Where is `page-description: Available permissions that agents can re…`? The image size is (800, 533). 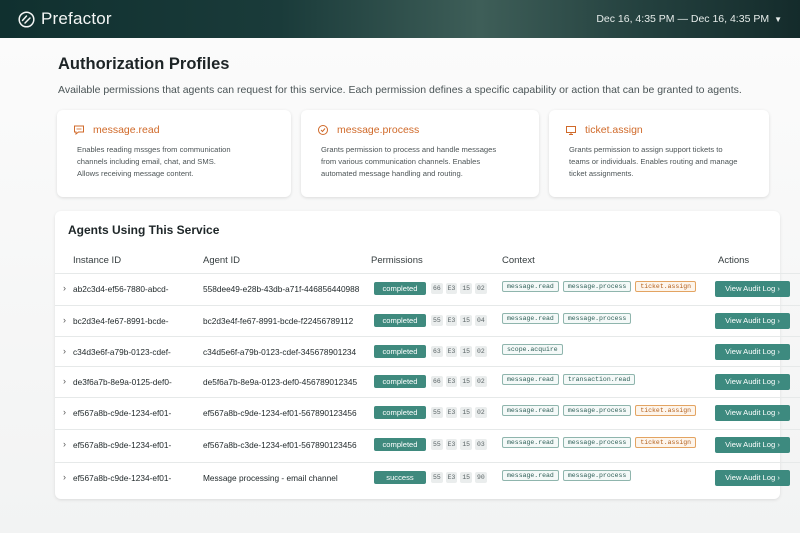
page-description: Available permissions that agents can re… is located at coordinates (400, 90).